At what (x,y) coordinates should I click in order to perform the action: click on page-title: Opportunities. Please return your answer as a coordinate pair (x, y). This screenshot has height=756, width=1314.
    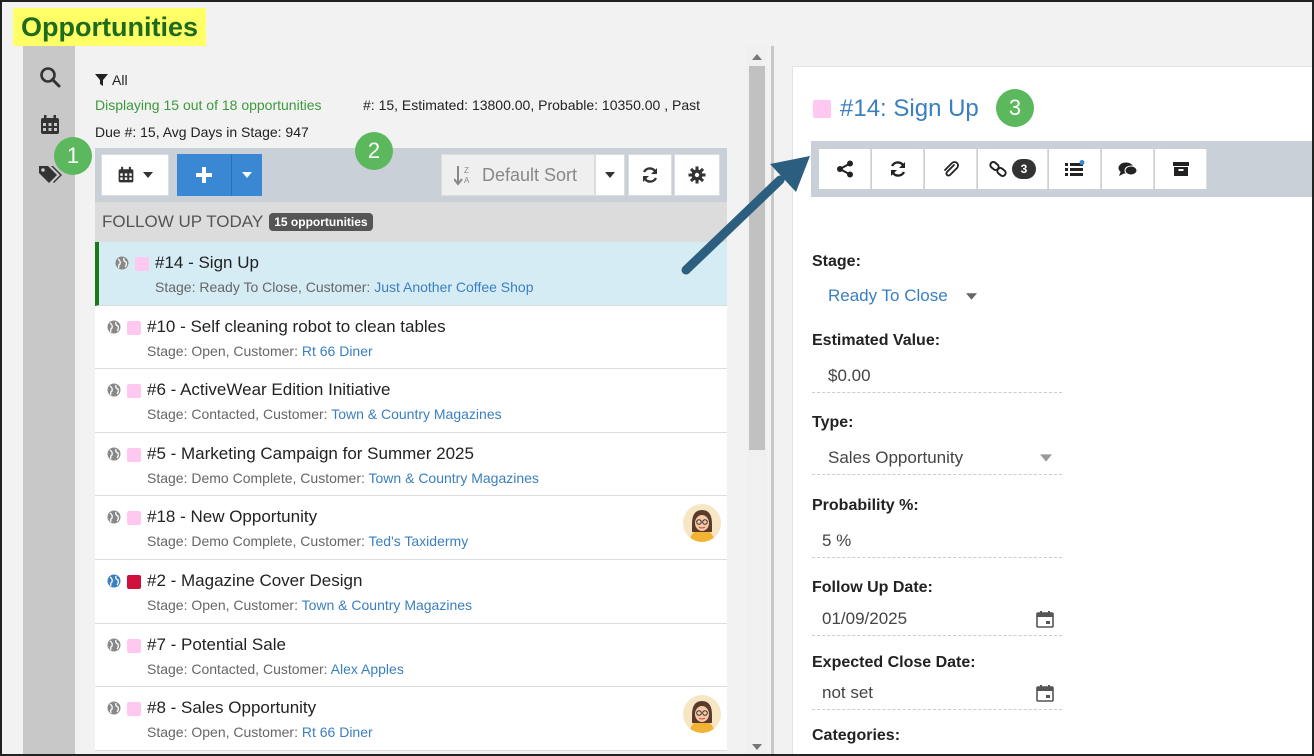
    Looking at the image, I should click on (109, 27).